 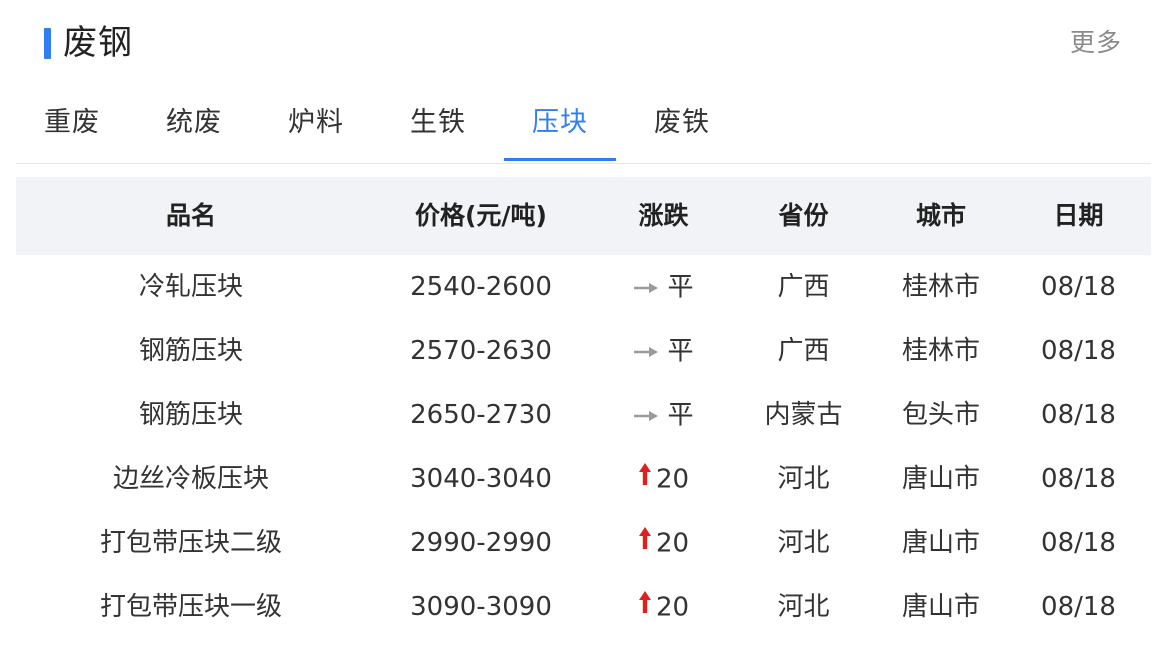 I want to click on tab-scrap-iron: 废铁, so click(x=682, y=124).